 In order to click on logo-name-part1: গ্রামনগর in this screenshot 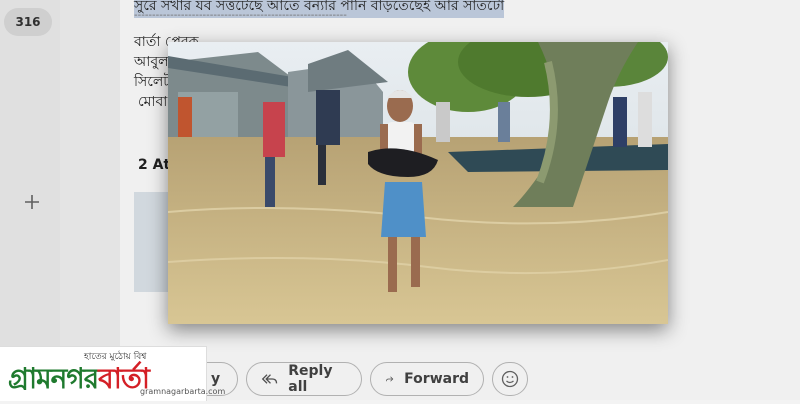, I will do `click(53, 378)`.